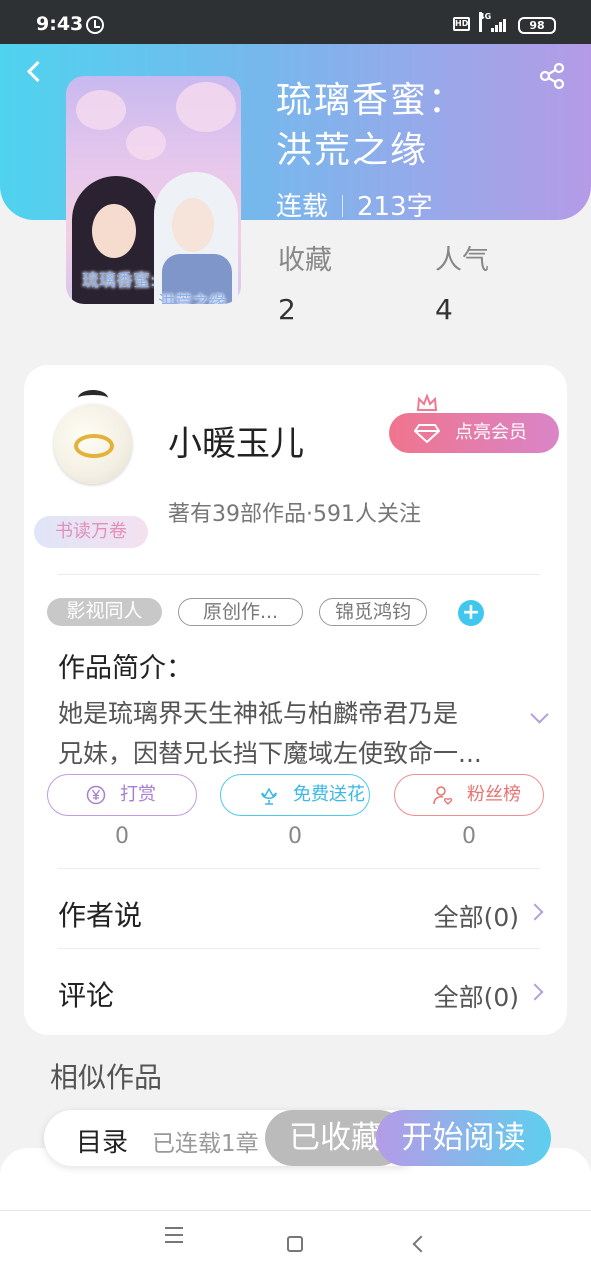 This screenshot has height=1280, width=591. I want to click on signal-icon: 4G, so click(494, 22).